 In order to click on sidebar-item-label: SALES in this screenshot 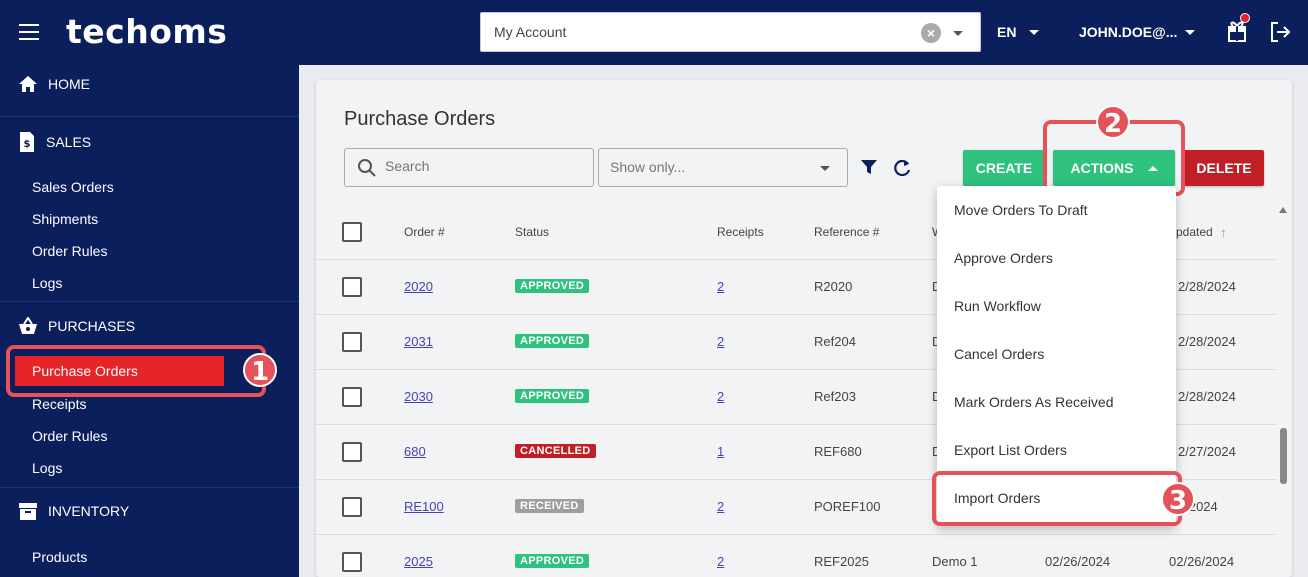, I will do `click(69, 142)`.